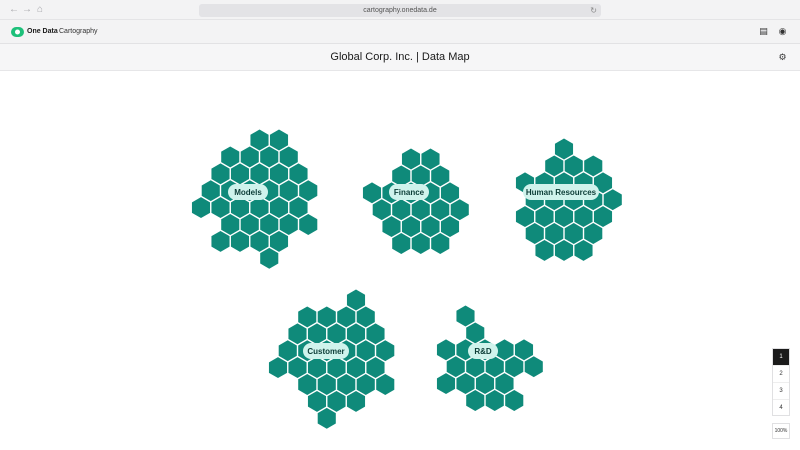 The width and height of the screenshot is (800, 450). Describe the element at coordinates (781, 391) in the screenshot. I see `page-button-3: 3` at that location.